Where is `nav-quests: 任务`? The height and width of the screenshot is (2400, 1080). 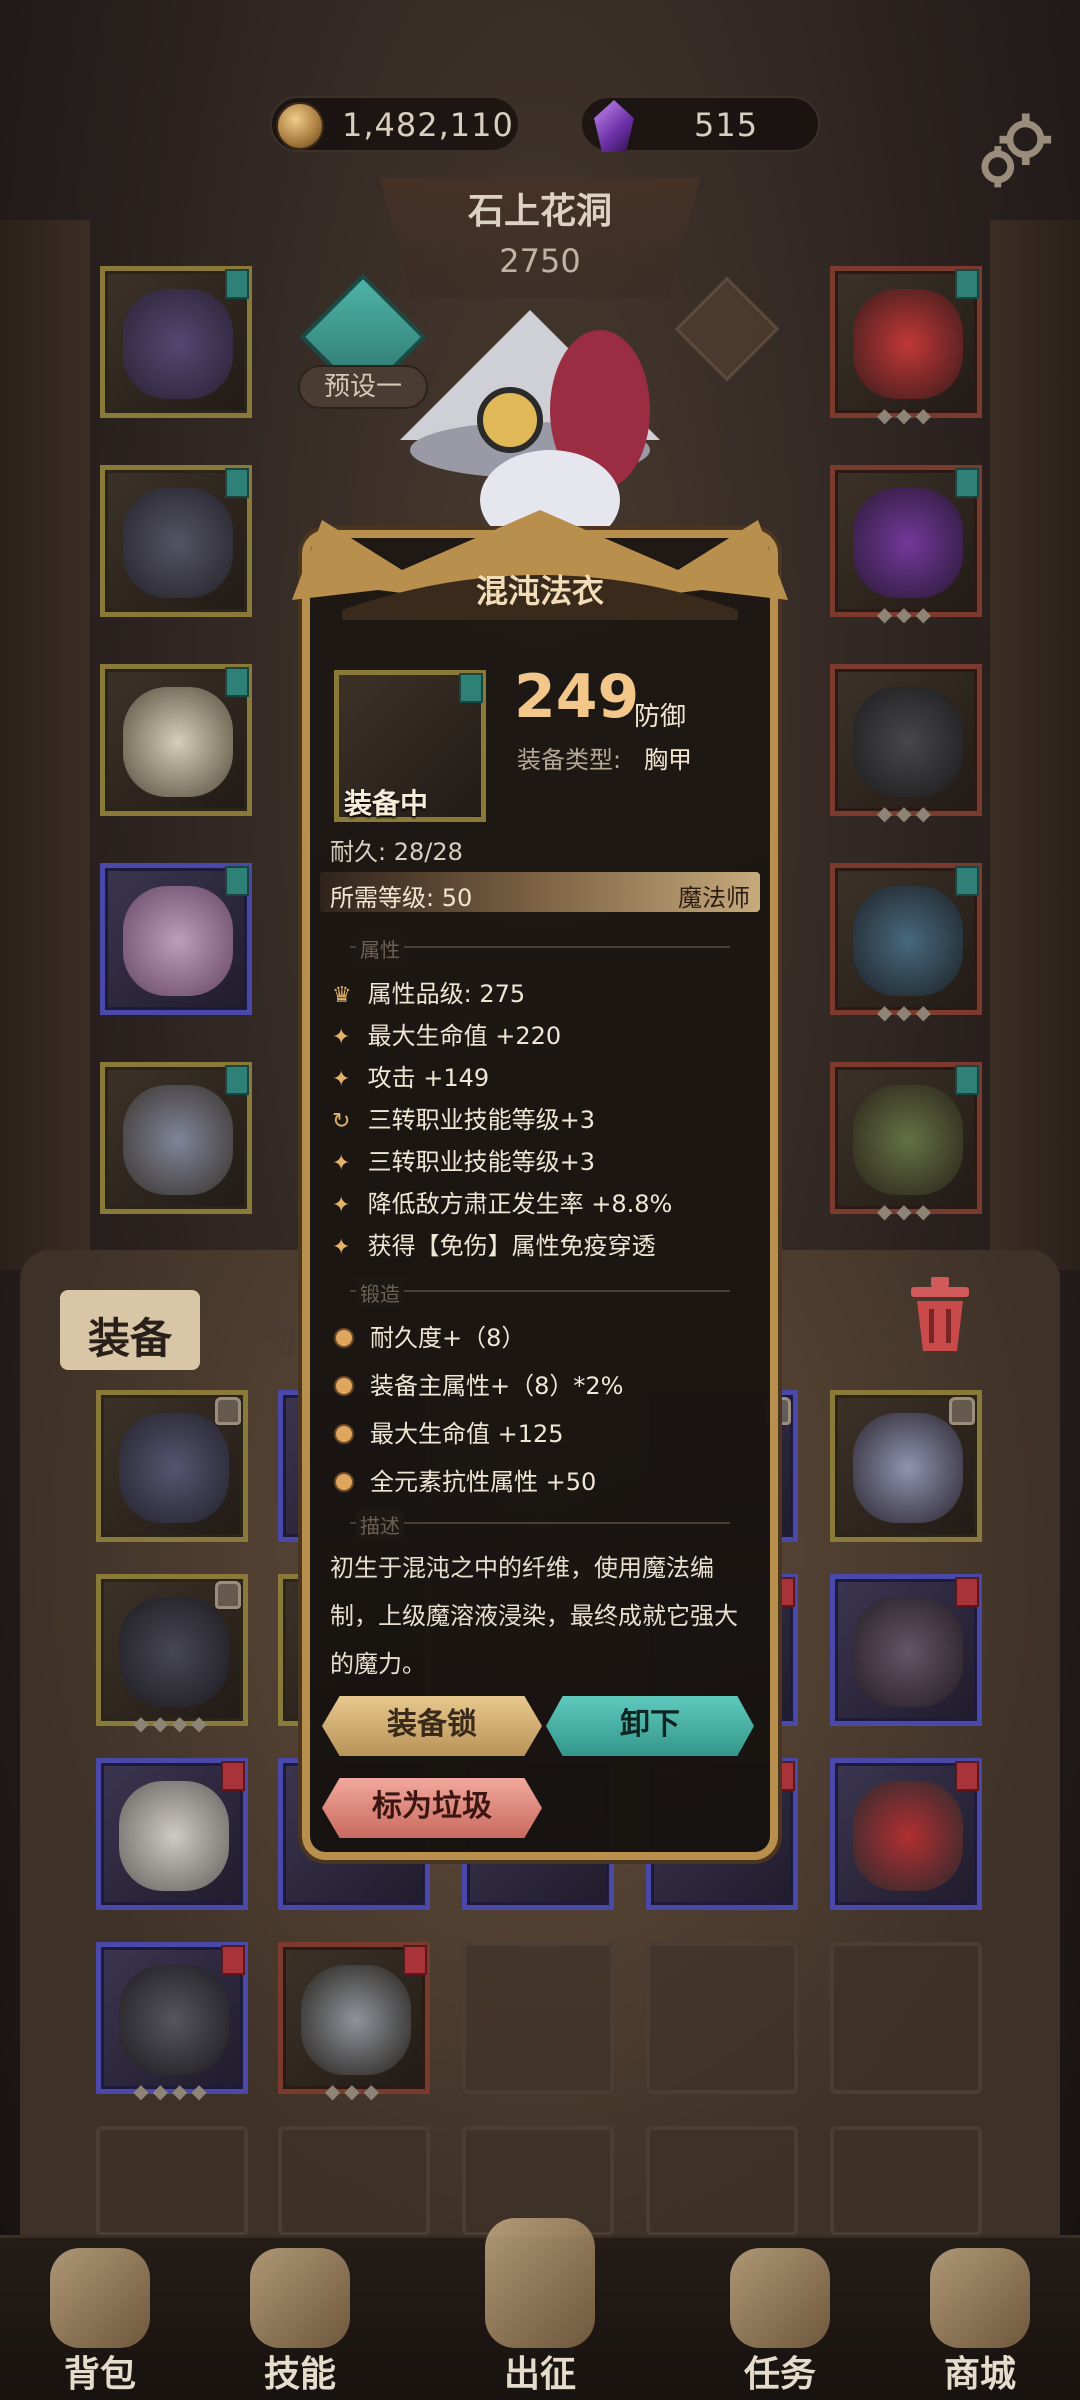 nav-quests: 任务 is located at coordinates (780, 2319).